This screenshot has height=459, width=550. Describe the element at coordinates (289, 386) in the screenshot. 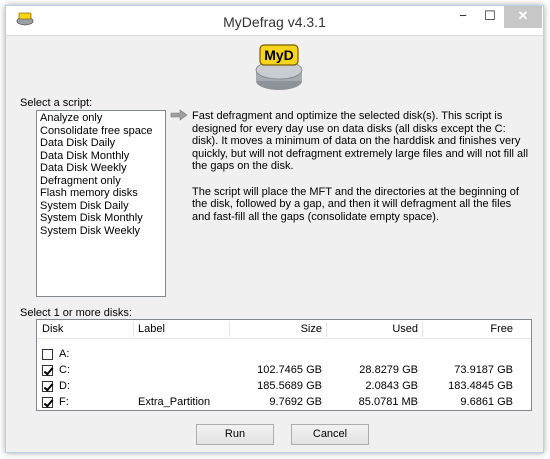

I see `disk-size: 185.5689 GB` at that location.